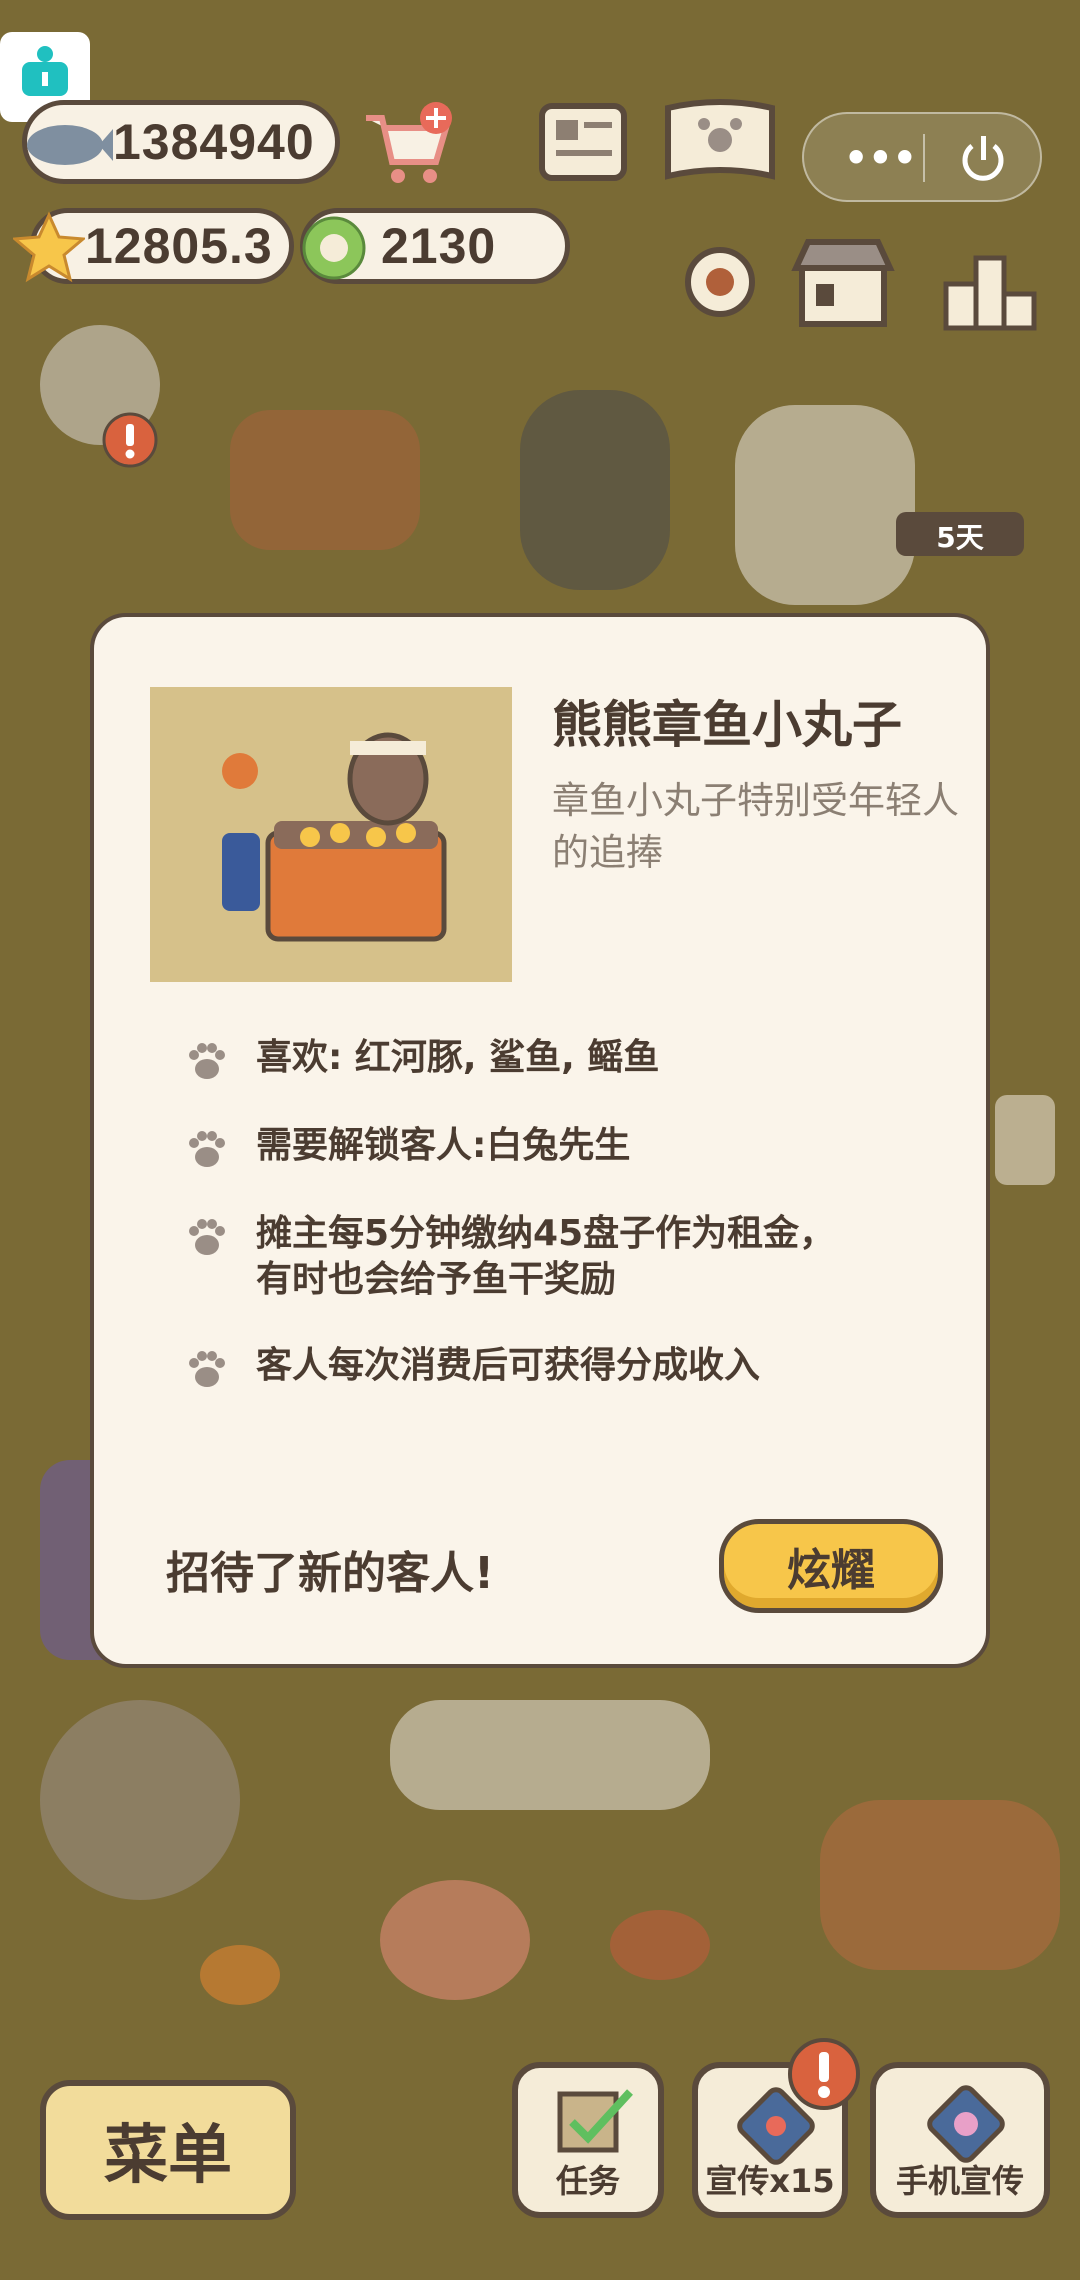  What do you see at coordinates (334, 837) in the screenshot?
I see `takoyaki-stall-illustration` at bounding box center [334, 837].